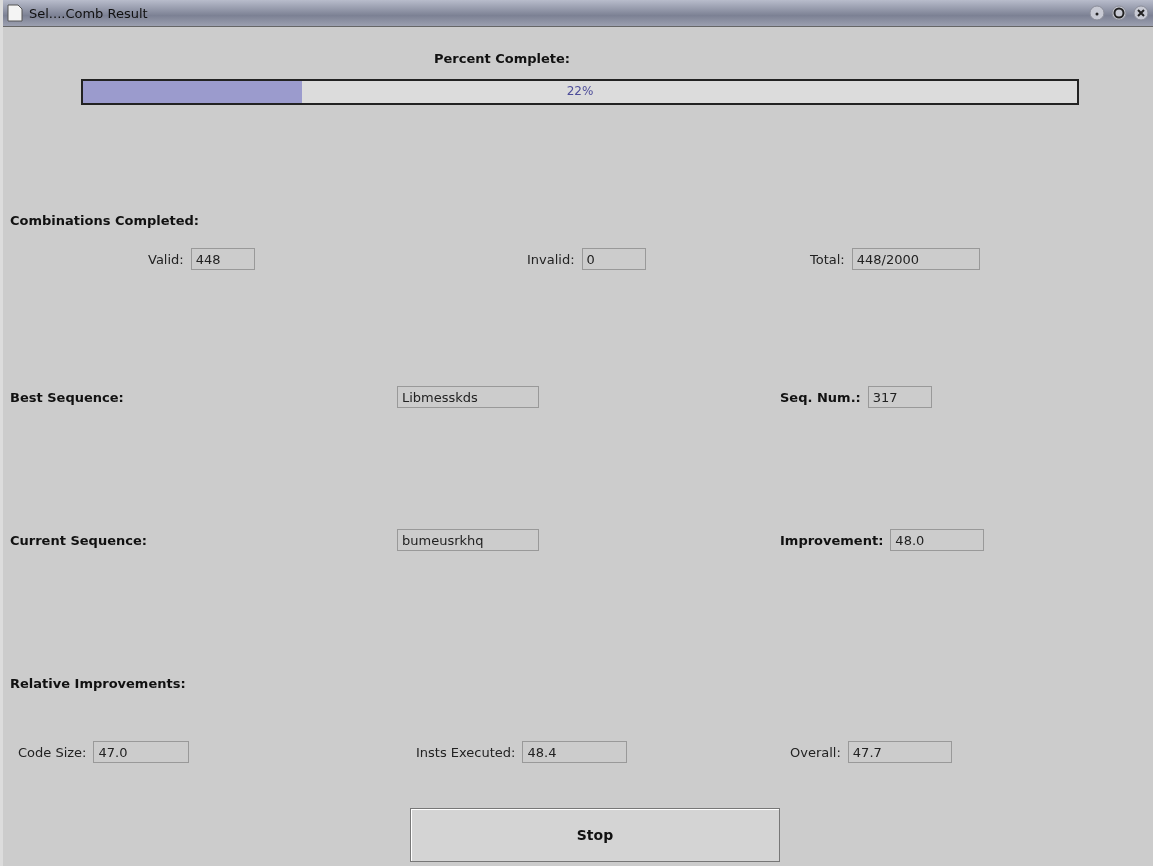 Image resolution: width=1153 pixels, height=866 pixels. I want to click on field-label: Best Sequence:, so click(67, 397).